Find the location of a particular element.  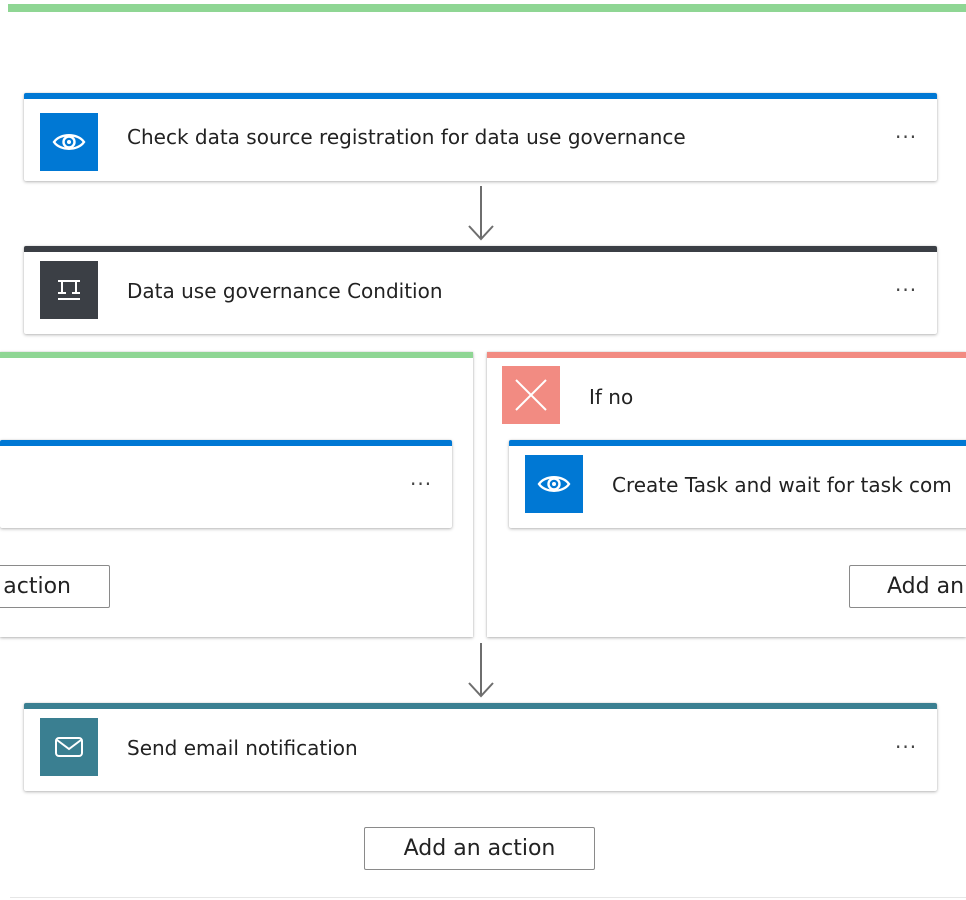

step-send-email: Send email notification ··· is located at coordinates (480, 747).